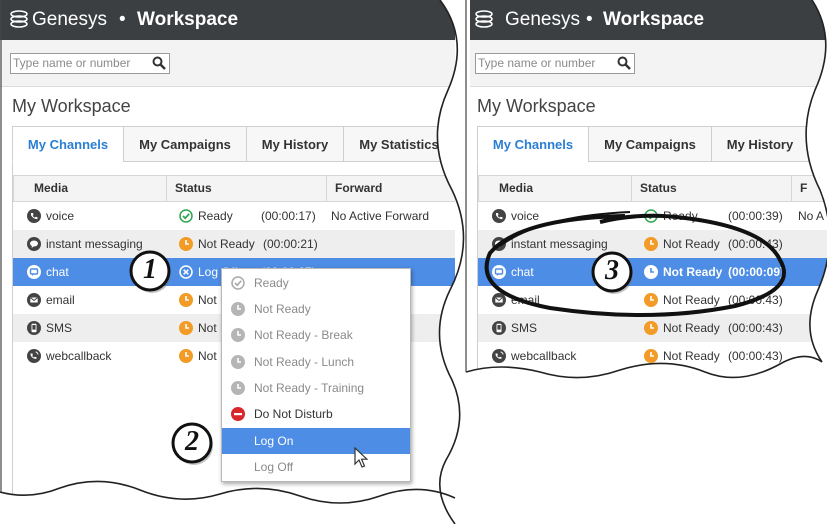 The height and width of the screenshot is (524, 827). I want to click on tab-bar: My Channels My Campaigns My History, so click(652, 144).